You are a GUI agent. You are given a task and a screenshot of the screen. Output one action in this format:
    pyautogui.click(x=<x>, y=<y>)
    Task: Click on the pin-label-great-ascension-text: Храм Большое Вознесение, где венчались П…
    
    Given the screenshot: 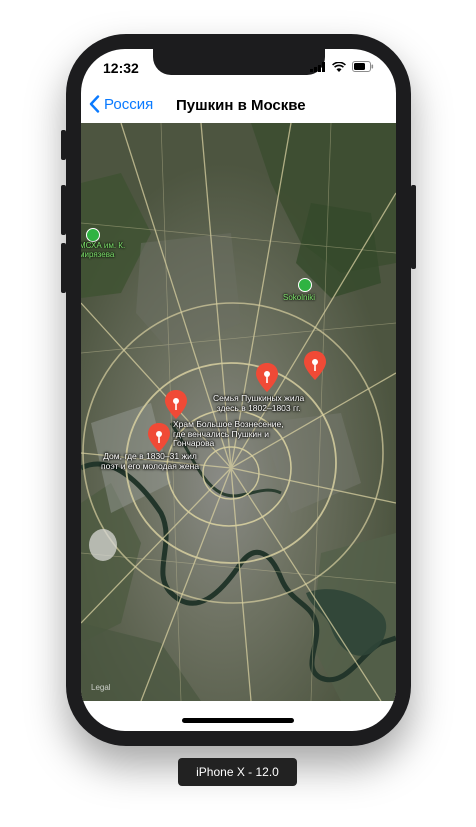 What is the action you would take?
    pyautogui.click(x=228, y=433)
    